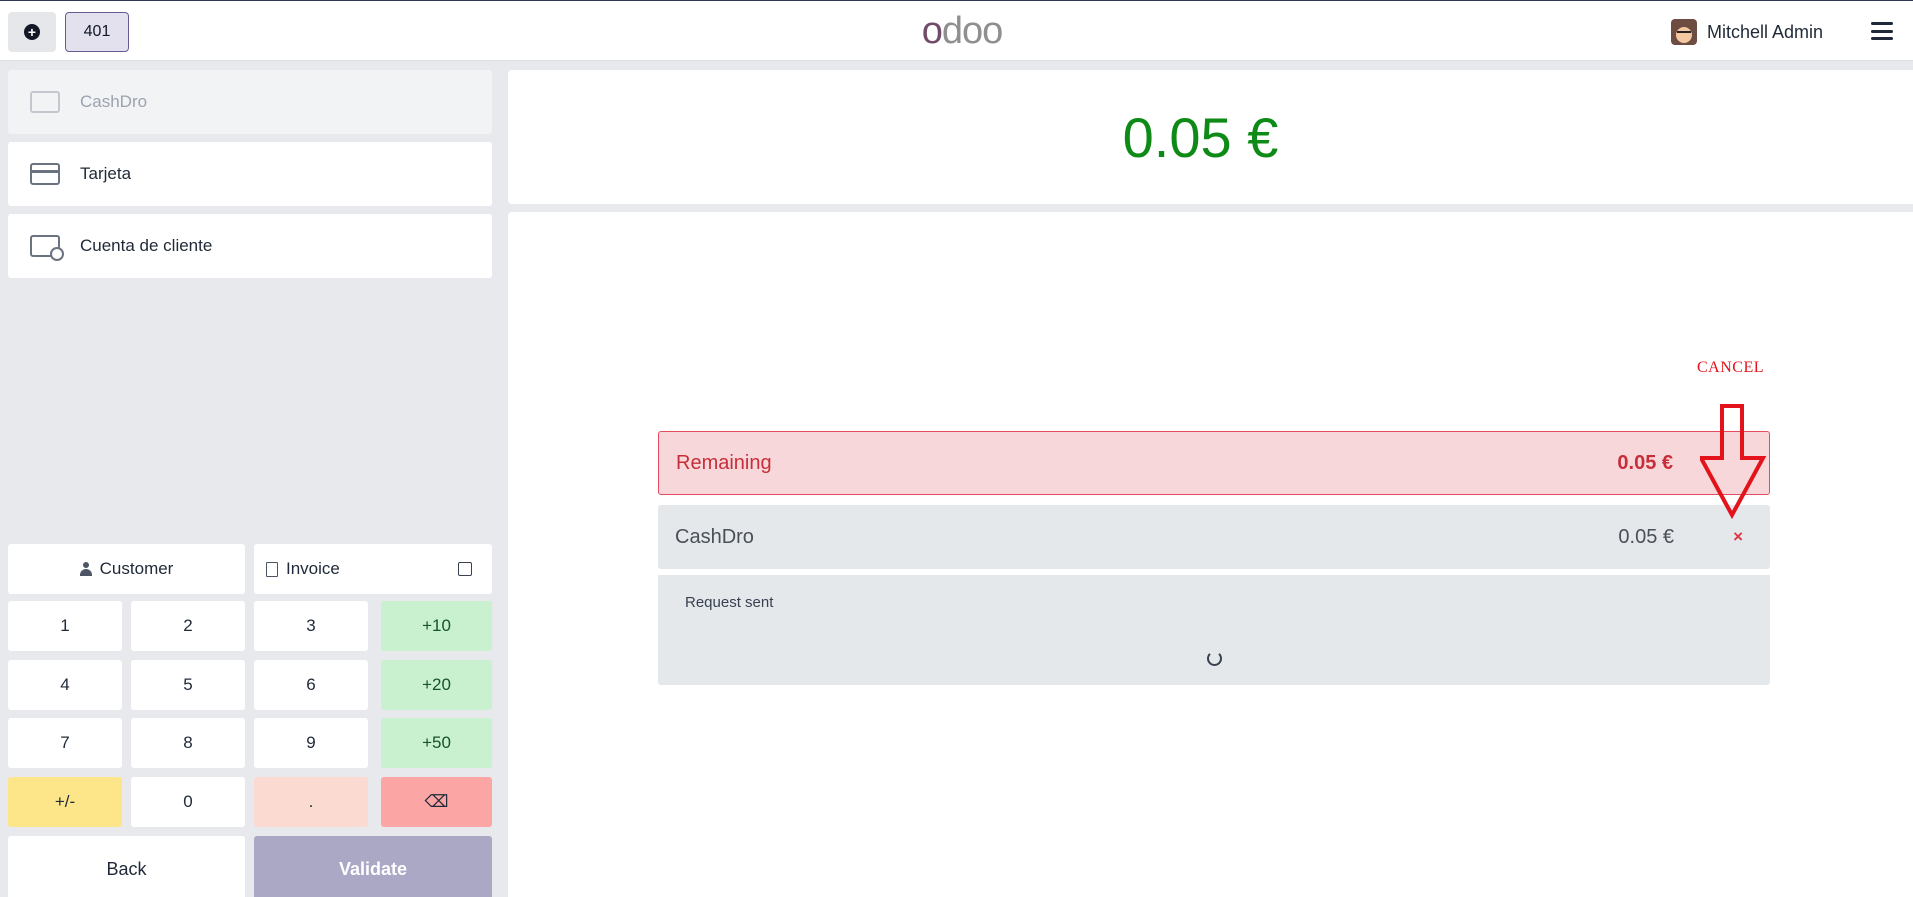 The height and width of the screenshot is (897, 1913). What do you see at coordinates (1646, 536) in the screenshot?
I see `payment-line-amount: 0.05 €` at bounding box center [1646, 536].